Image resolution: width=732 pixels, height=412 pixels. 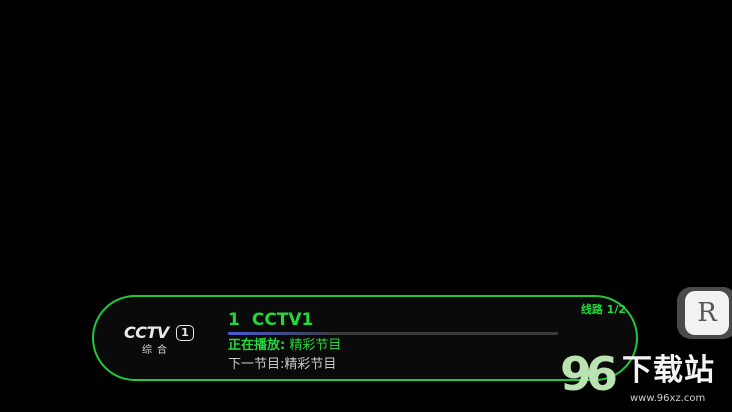 I want to click on program-progress-fill, so click(x=282, y=333).